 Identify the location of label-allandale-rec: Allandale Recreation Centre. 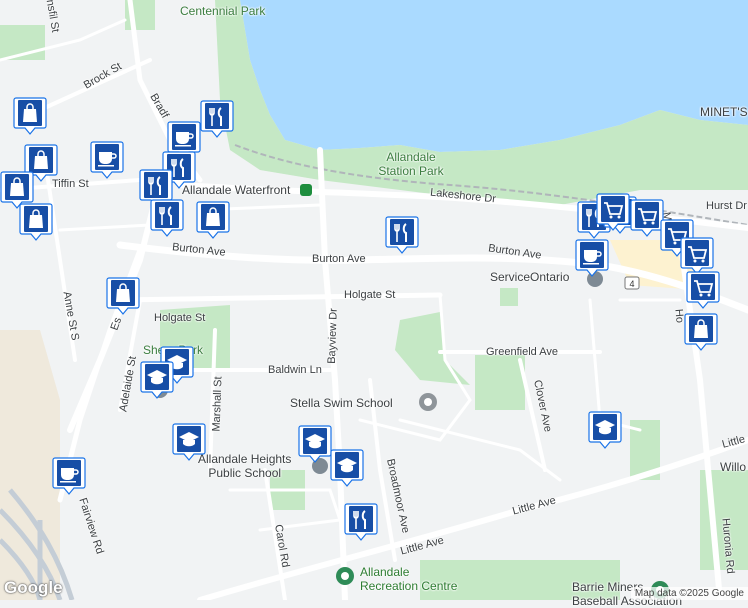
(408, 579).